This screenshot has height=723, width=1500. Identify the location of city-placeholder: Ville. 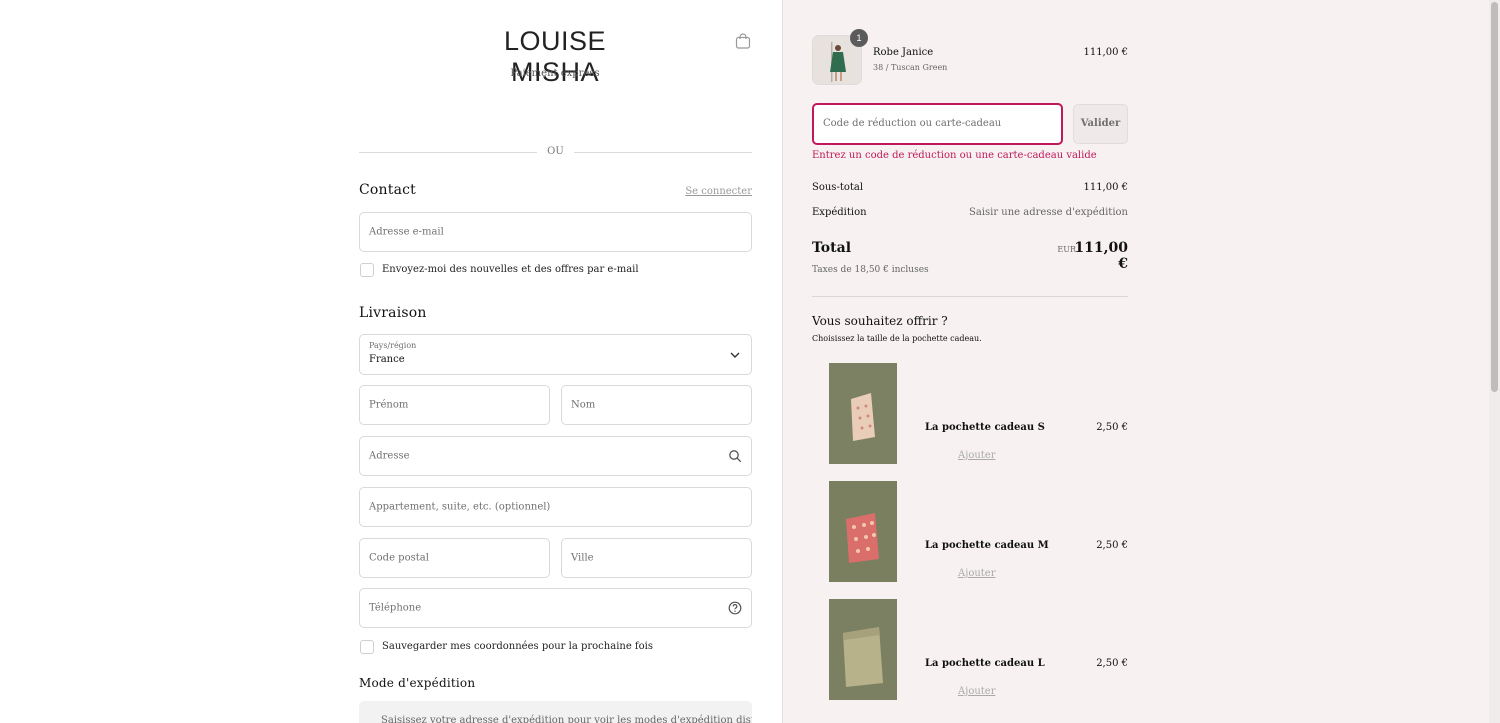
(582, 558).